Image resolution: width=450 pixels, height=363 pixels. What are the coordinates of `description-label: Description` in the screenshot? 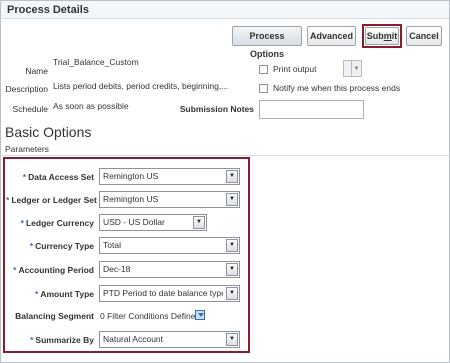 It's located at (26, 89).